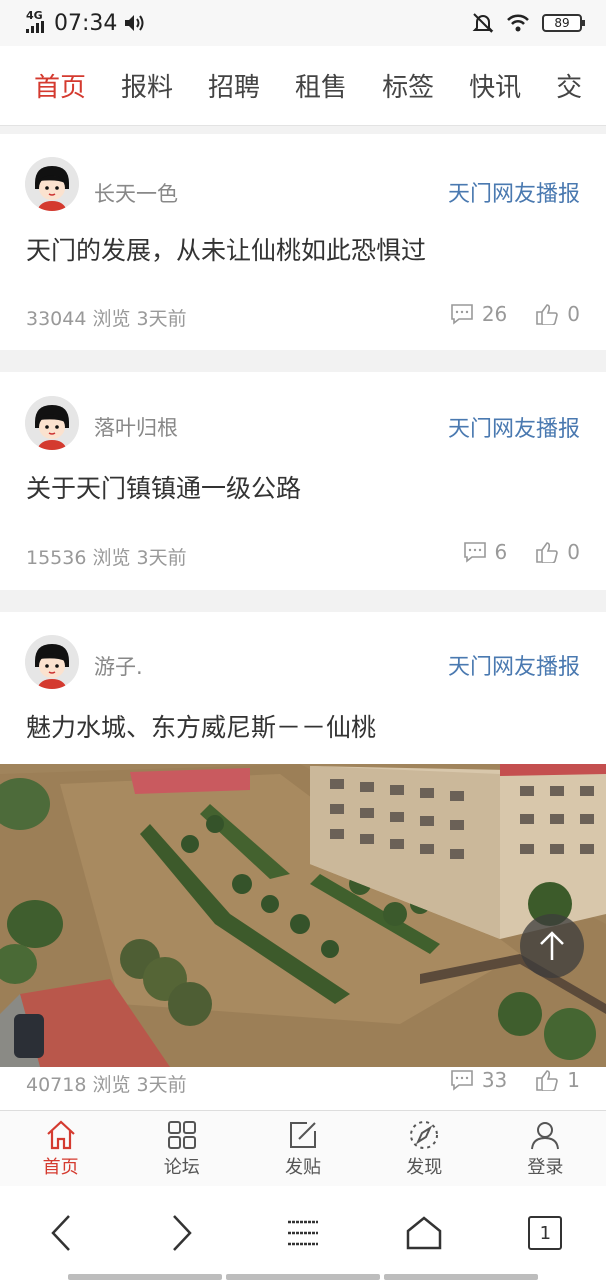  I want to click on menu-icon, so click(302, 1233).